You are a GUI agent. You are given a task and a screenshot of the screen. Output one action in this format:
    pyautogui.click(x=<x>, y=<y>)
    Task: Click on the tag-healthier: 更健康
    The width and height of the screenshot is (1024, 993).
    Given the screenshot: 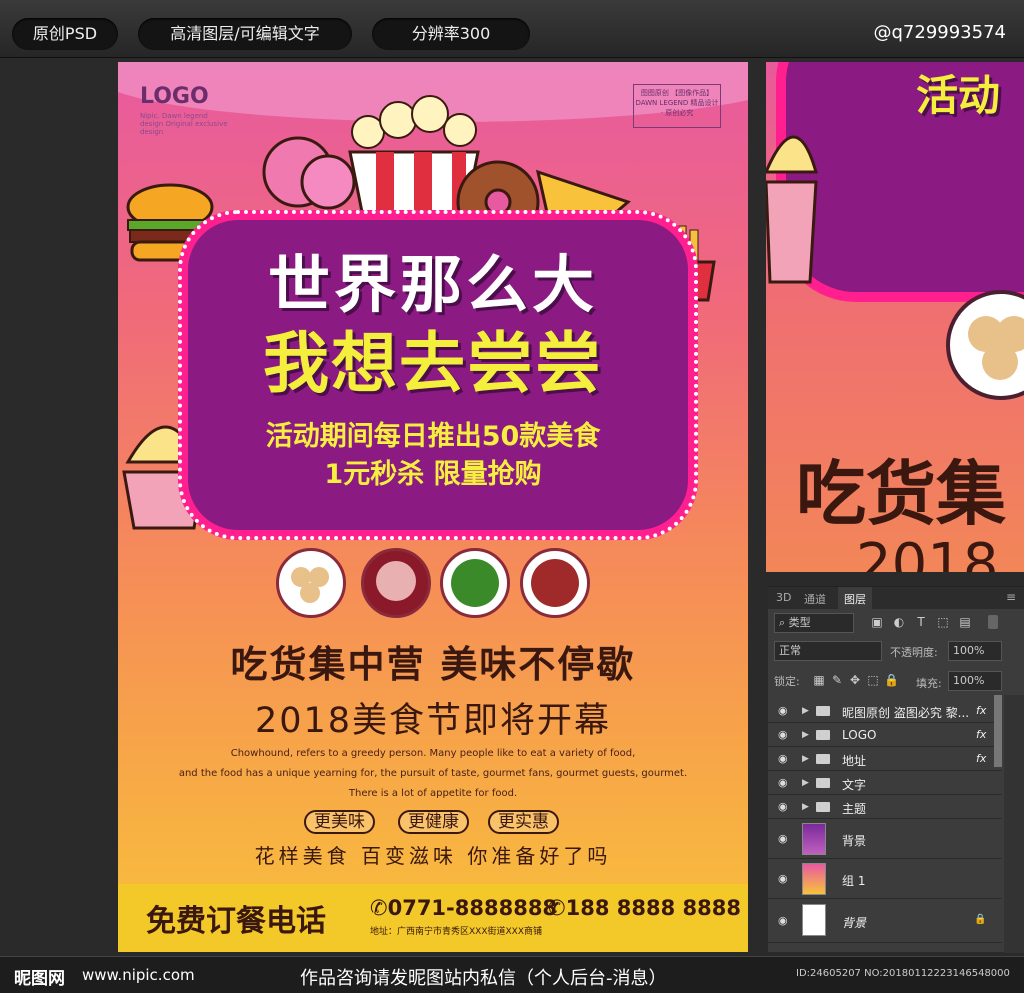 What is the action you would take?
    pyautogui.click(x=433, y=822)
    